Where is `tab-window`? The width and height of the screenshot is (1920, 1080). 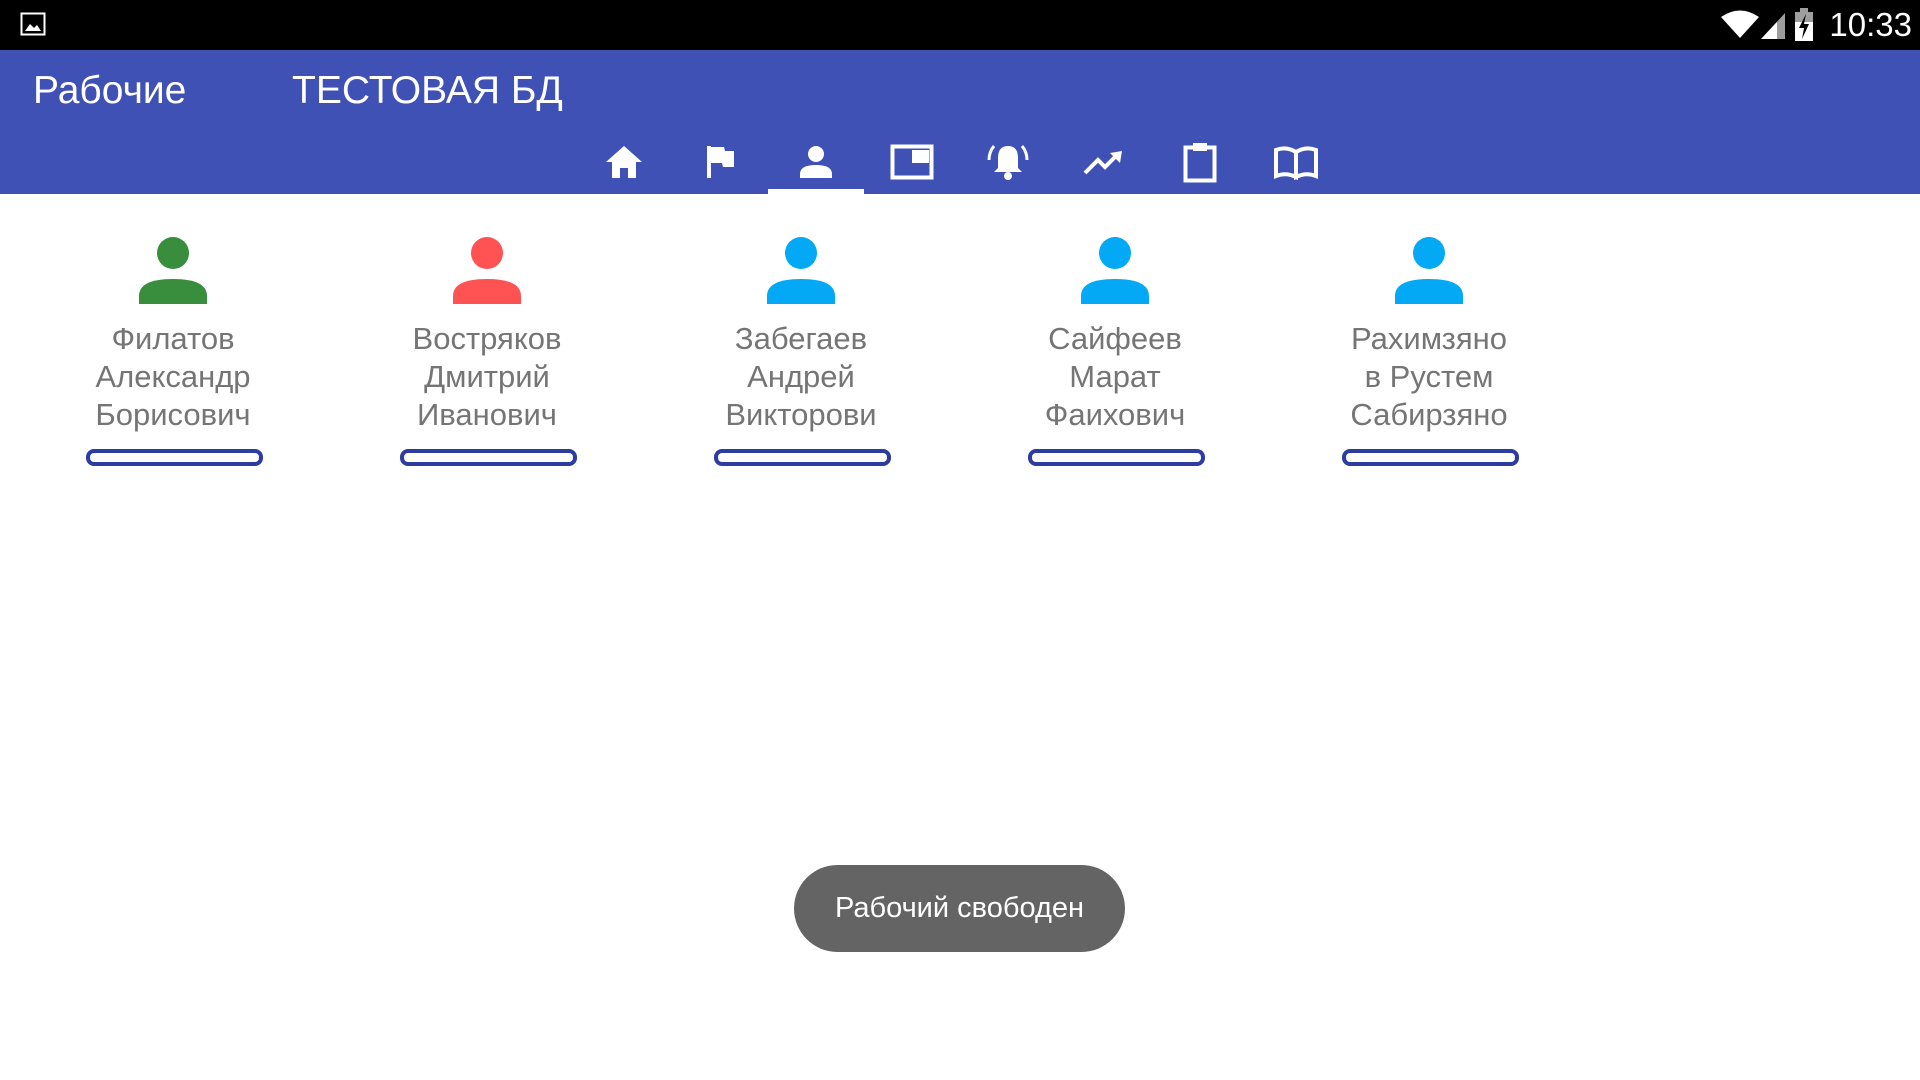
tab-window is located at coordinates (912, 162).